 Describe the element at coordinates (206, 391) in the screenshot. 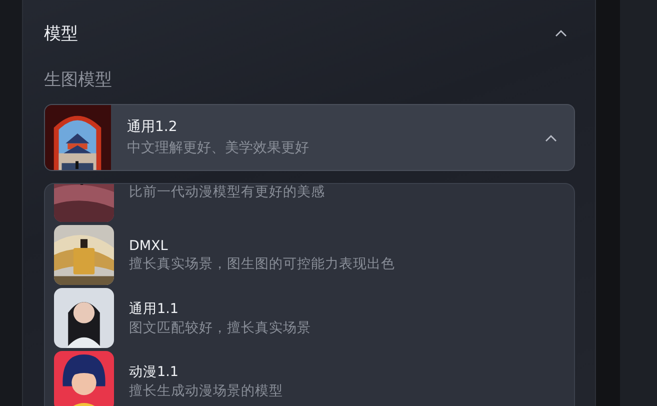

I see `model-description: 擅长生成动漫场景的模型` at that location.